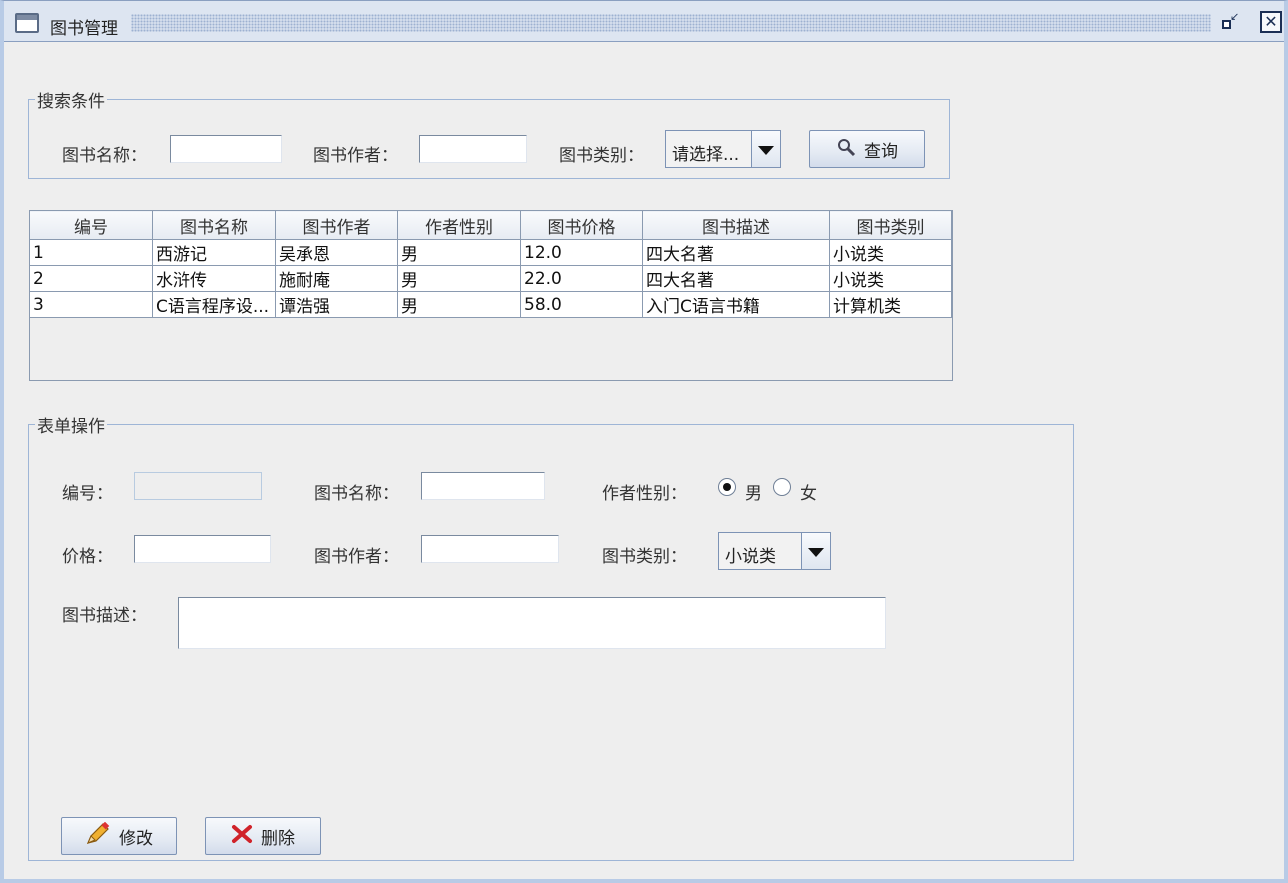 The width and height of the screenshot is (1288, 883). I want to click on title-bar-texture, so click(671, 23).